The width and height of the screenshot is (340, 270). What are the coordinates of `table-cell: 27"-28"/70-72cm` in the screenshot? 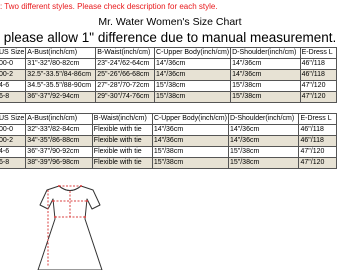 It's located at (125, 86).